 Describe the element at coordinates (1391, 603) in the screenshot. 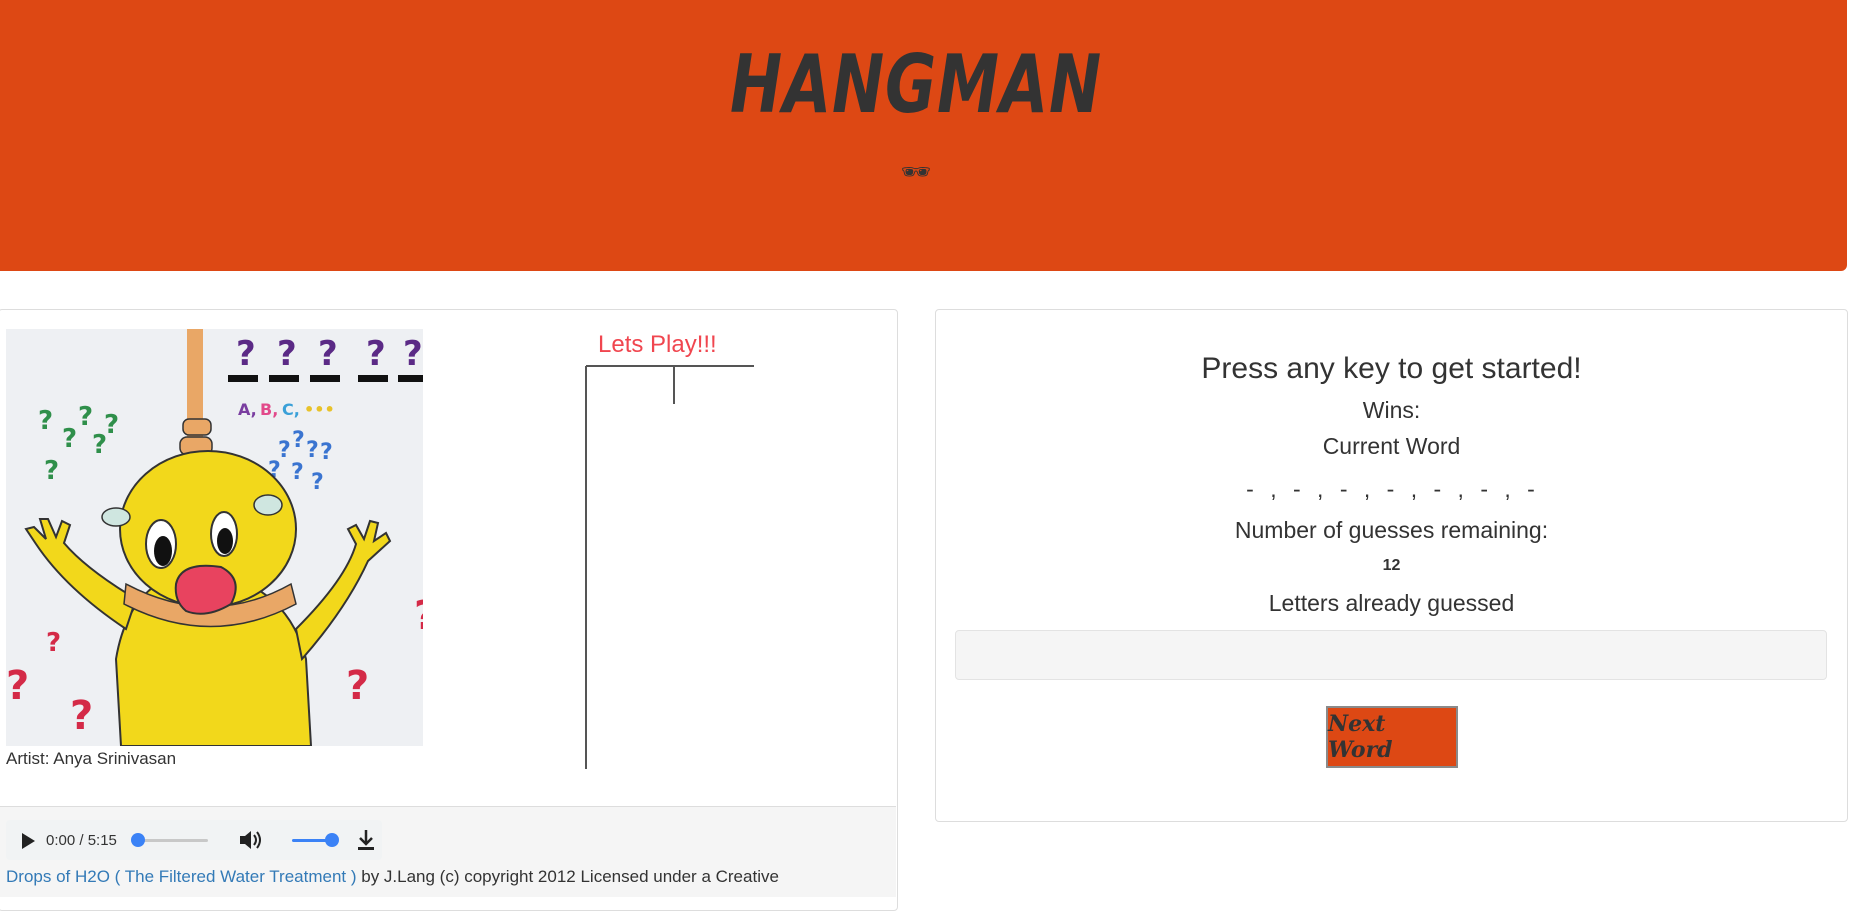

I see `letters-guessed-label: Letters already guessed` at that location.